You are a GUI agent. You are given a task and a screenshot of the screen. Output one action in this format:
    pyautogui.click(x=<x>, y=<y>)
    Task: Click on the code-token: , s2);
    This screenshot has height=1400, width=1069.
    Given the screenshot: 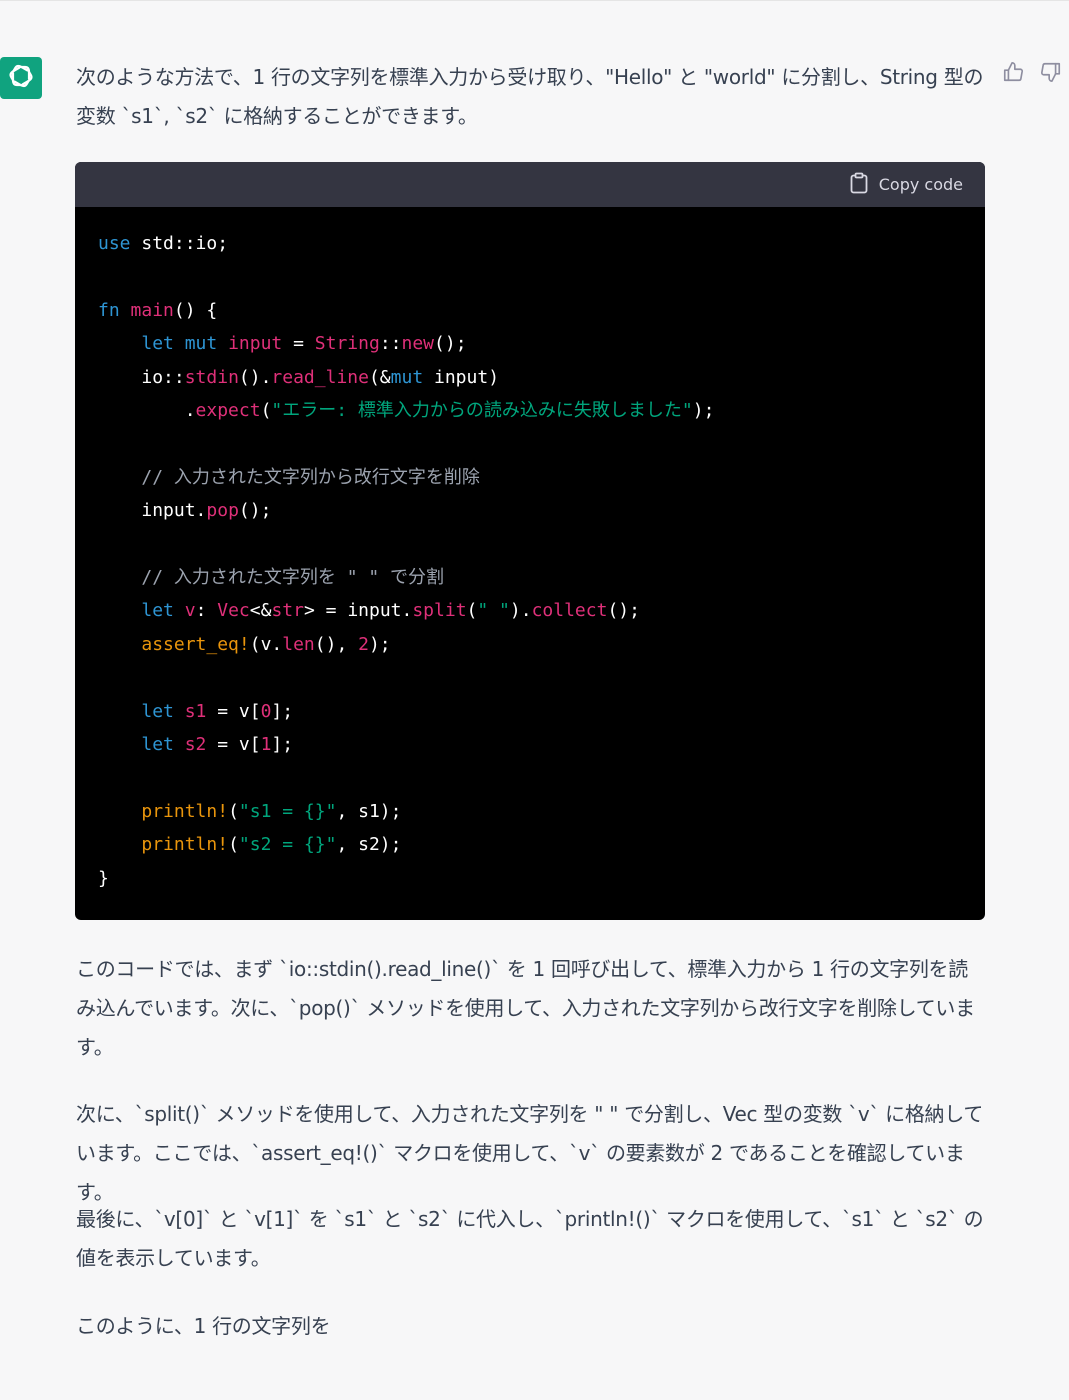 What is the action you would take?
    pyautogui.click(x=369, y=845)
    